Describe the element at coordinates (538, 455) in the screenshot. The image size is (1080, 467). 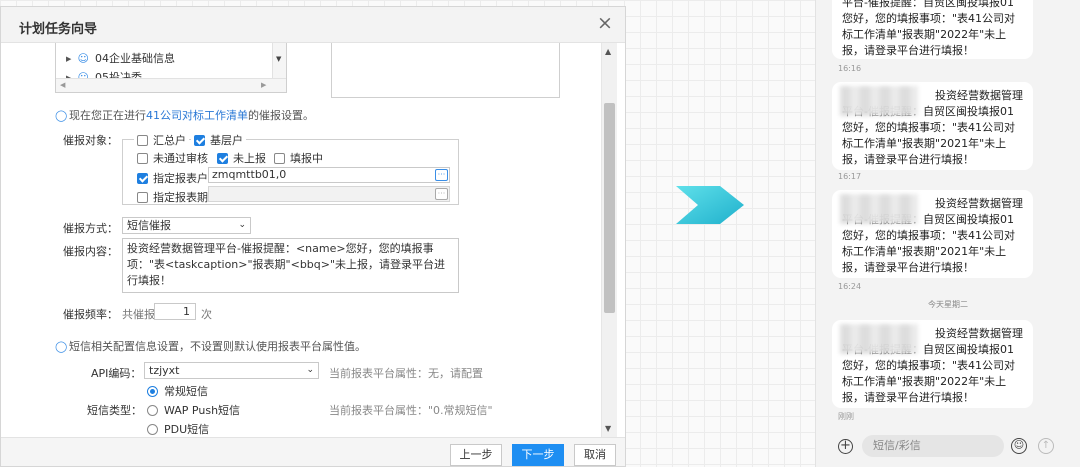
I see `next-step-button: 下一步` at that location.